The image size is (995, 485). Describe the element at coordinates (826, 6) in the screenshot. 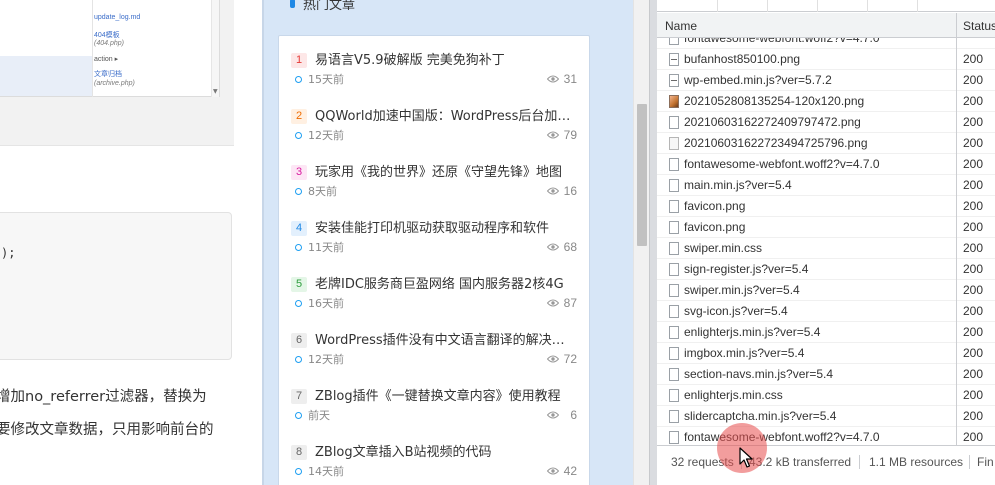

I see `waterfall-overview` at that location.